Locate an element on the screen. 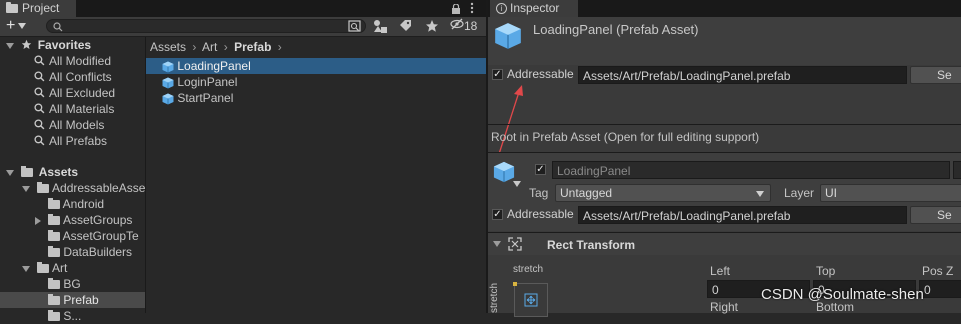  favorite-item-label: All Prefabs is located at coordinates (78, 141).